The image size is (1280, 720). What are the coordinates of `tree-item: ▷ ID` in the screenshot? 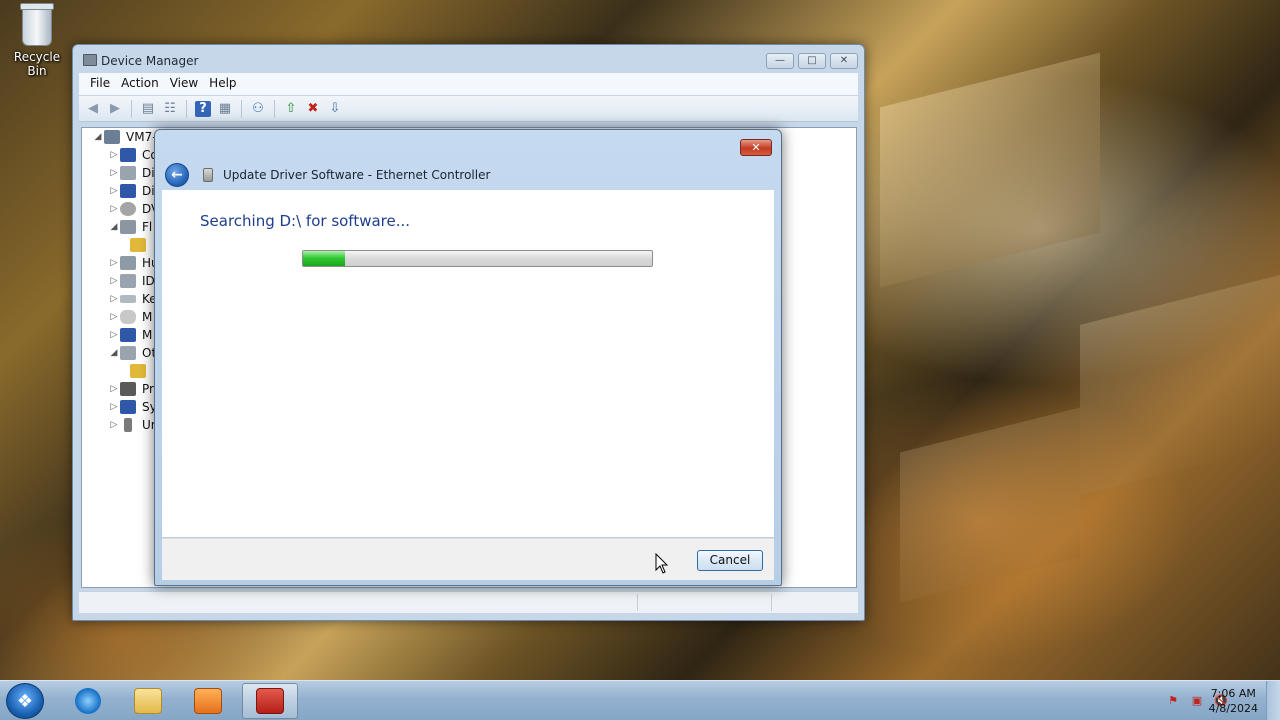 It's located at (131, 281).